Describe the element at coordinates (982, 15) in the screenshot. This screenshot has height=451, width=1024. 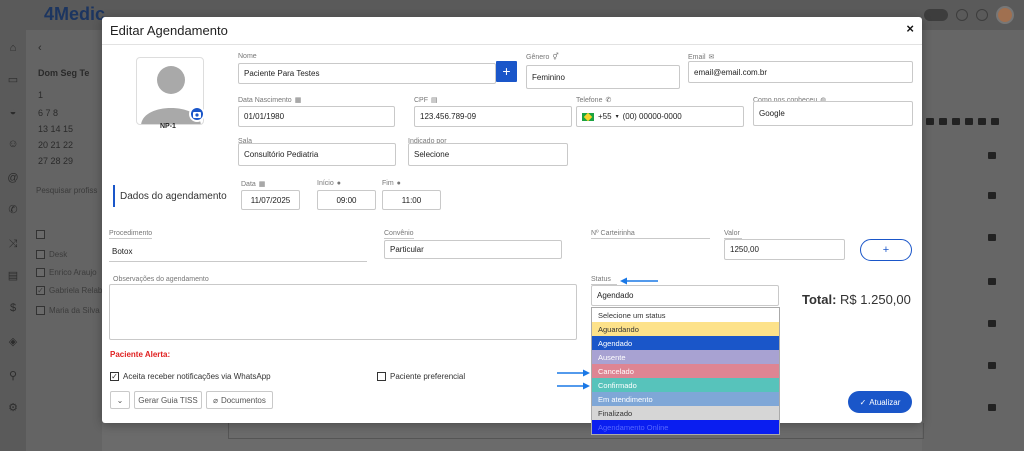
I see `help-icon` at that location.